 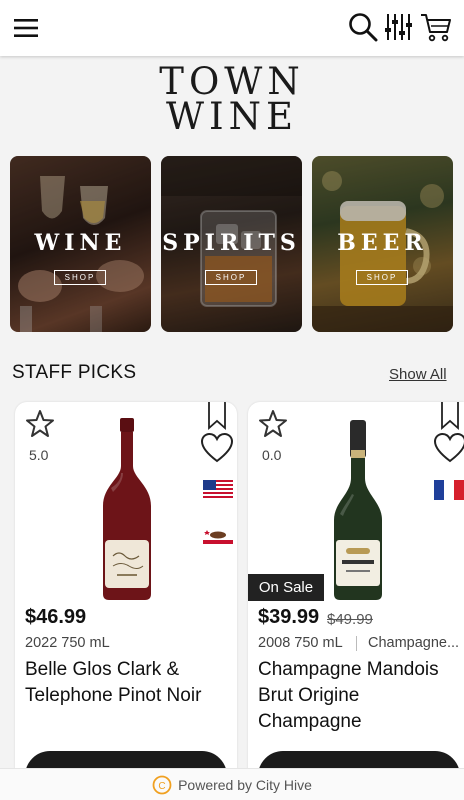 I want to click on on-sale-badge: On Sale, so click(x=286, y=587).